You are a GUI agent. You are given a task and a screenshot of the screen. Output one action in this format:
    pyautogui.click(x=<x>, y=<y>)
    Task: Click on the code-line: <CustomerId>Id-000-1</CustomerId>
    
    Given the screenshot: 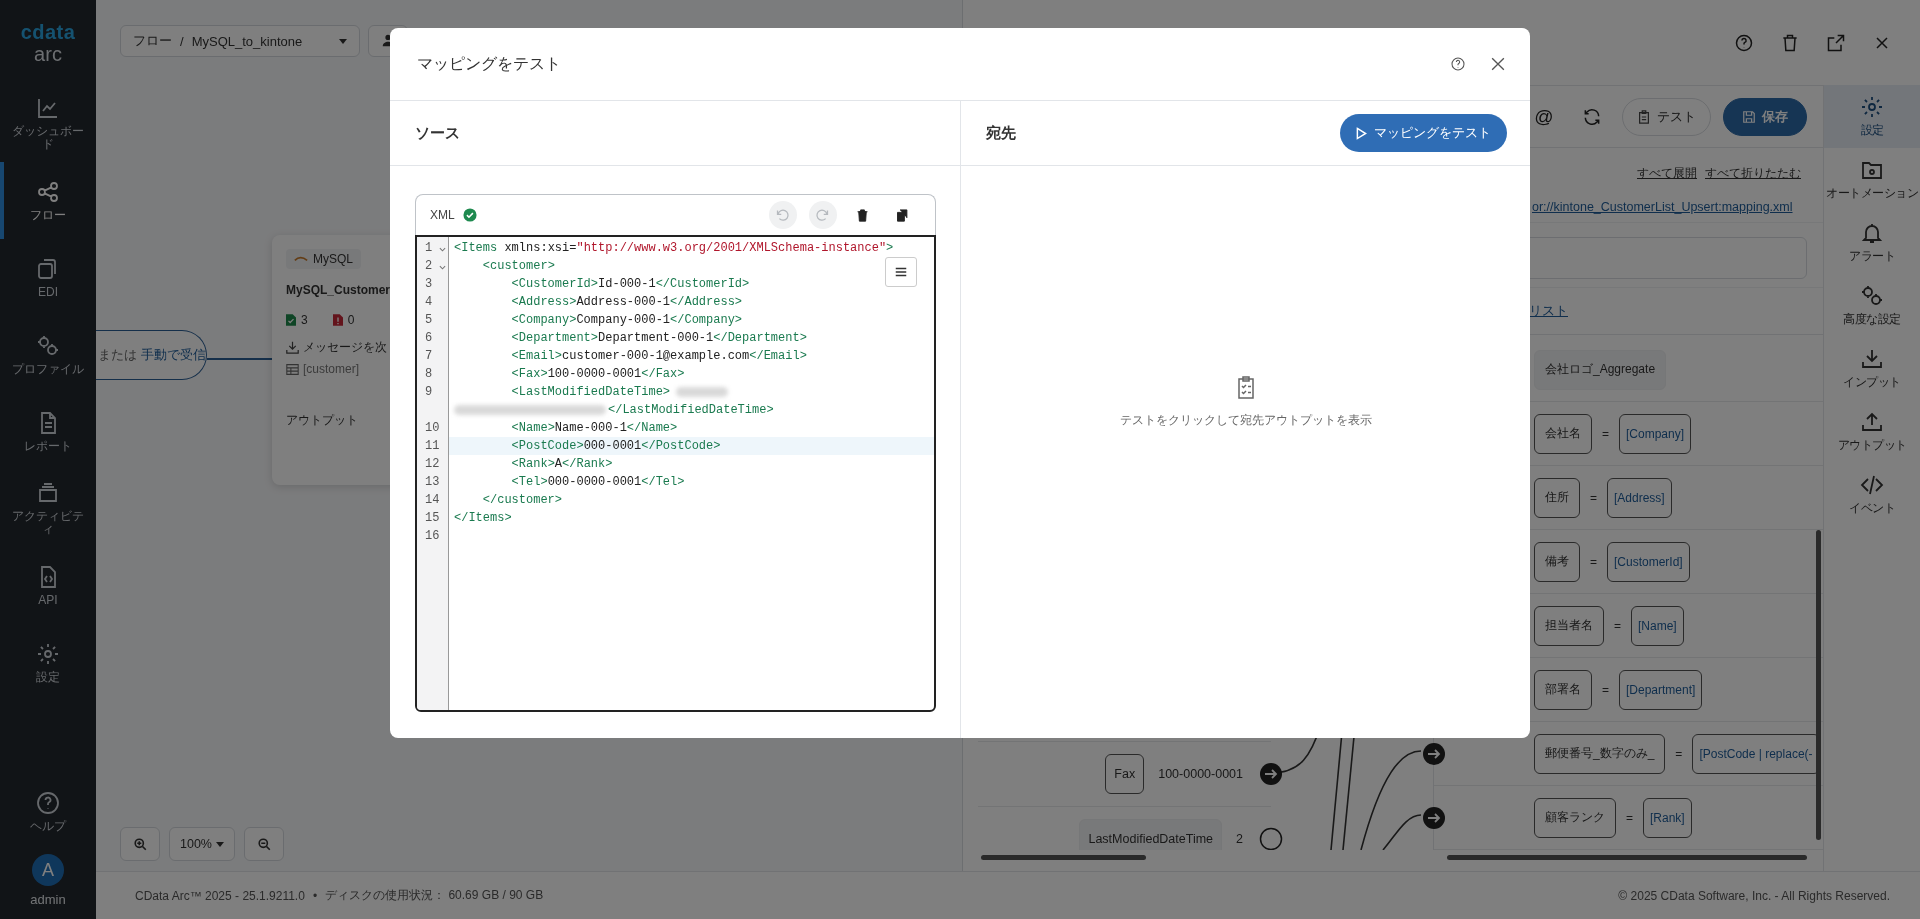 What is the action you would take?
    pyautogui.click(x=630, y=284)
    